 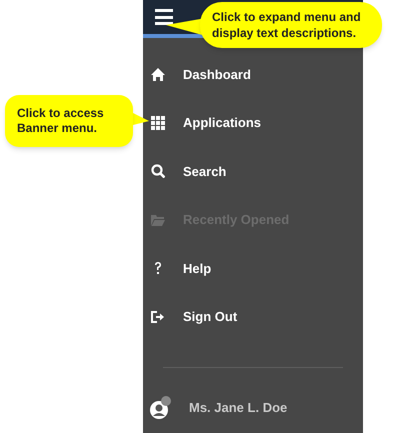 I want to click on menu-item: Search, so click(x=253, y=171).